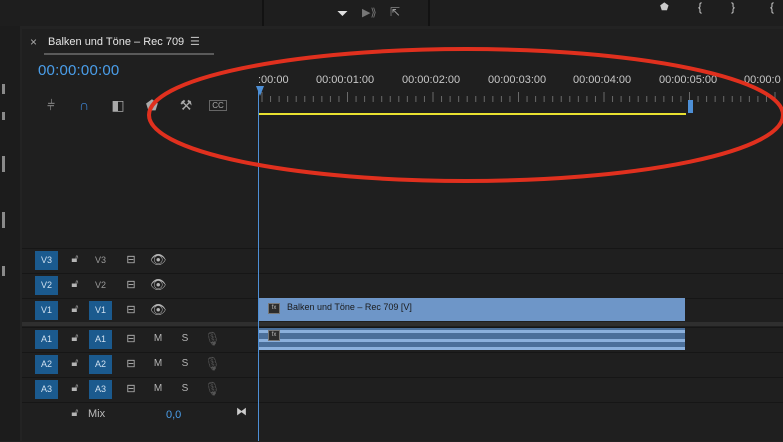 The width and height of the screenshot is (783, 442). I want to click on video-clip: fx Balken und Töne – Rec 709 [V], so click(472, 309).